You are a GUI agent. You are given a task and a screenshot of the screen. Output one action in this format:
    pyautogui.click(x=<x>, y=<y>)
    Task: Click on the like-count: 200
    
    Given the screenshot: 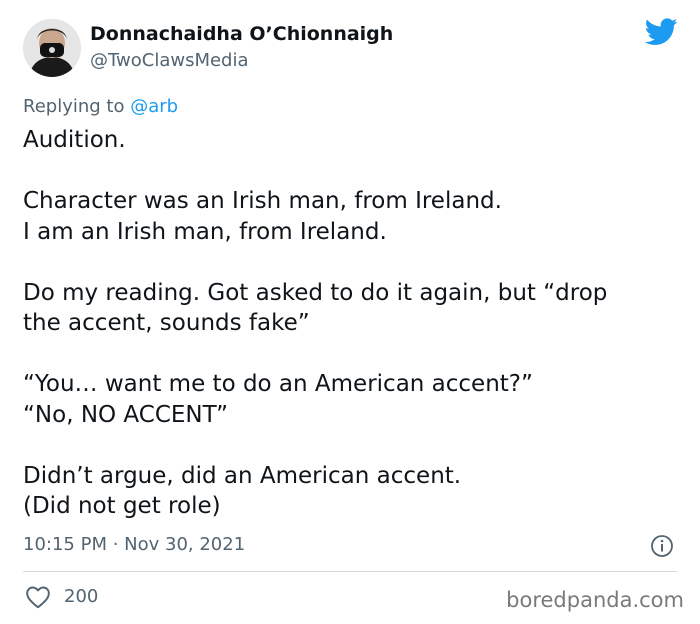 What is the action you would take?
    pyautogui.click(x=81, y=596)
    